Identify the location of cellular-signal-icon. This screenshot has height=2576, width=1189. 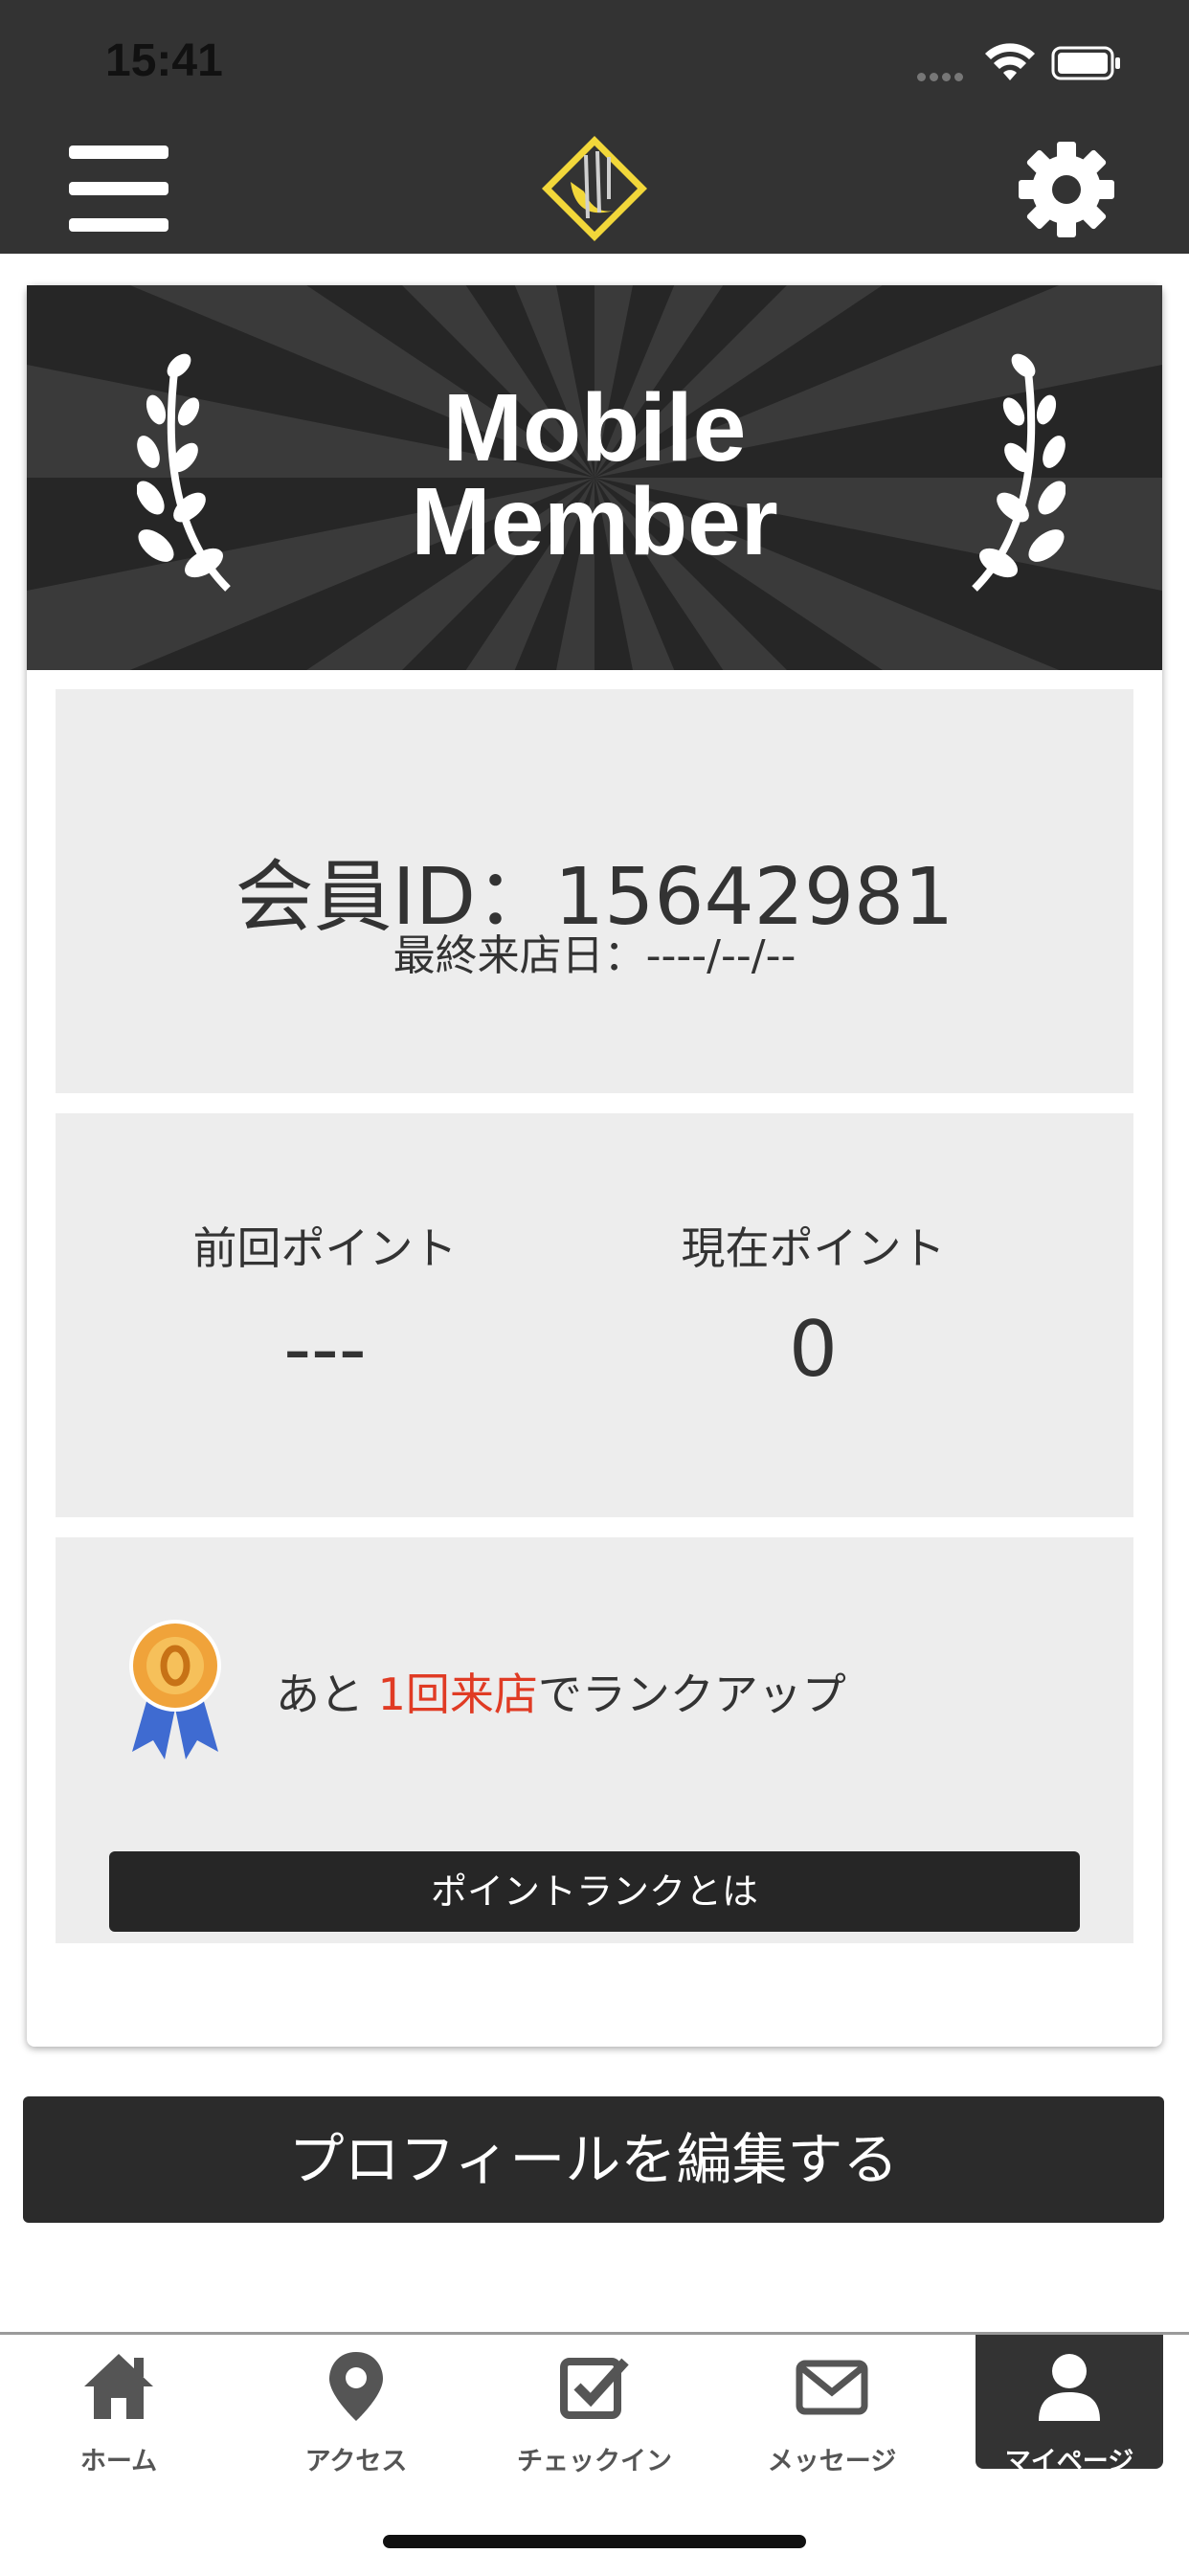
(942, 76).